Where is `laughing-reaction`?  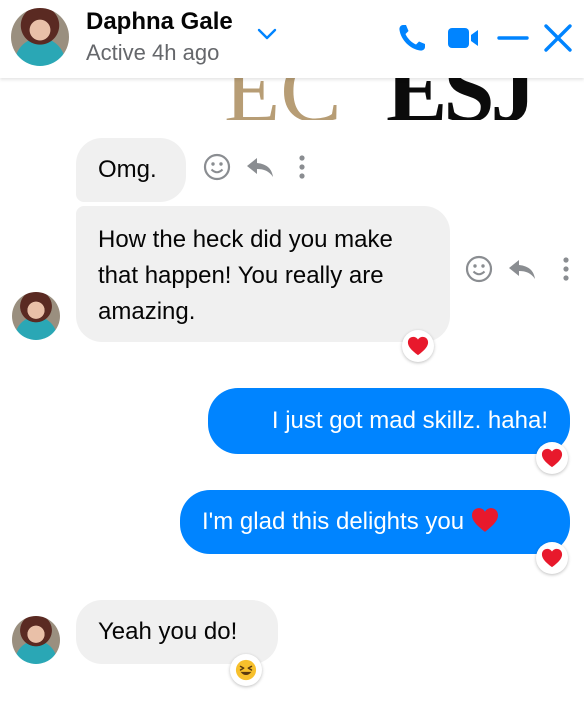 laughing-reaction is located at coordinates (246, 670).